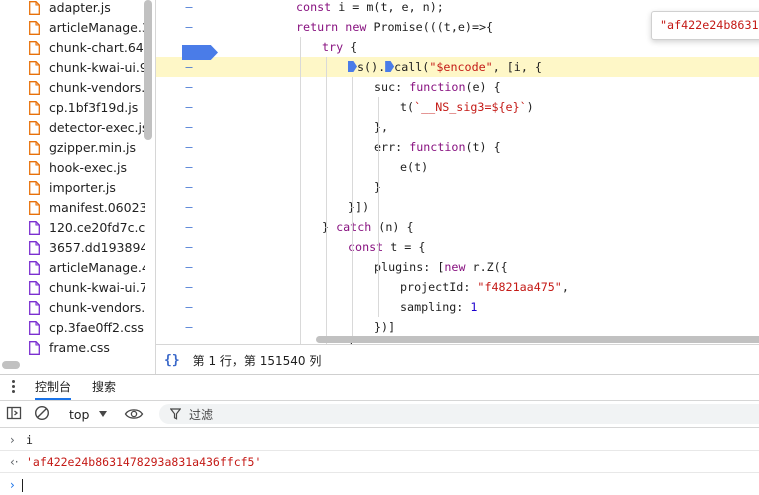 The width and height of the screenshot is (759, 495). I want to click on file-item: gzipper.min.js, so click(72, 147).